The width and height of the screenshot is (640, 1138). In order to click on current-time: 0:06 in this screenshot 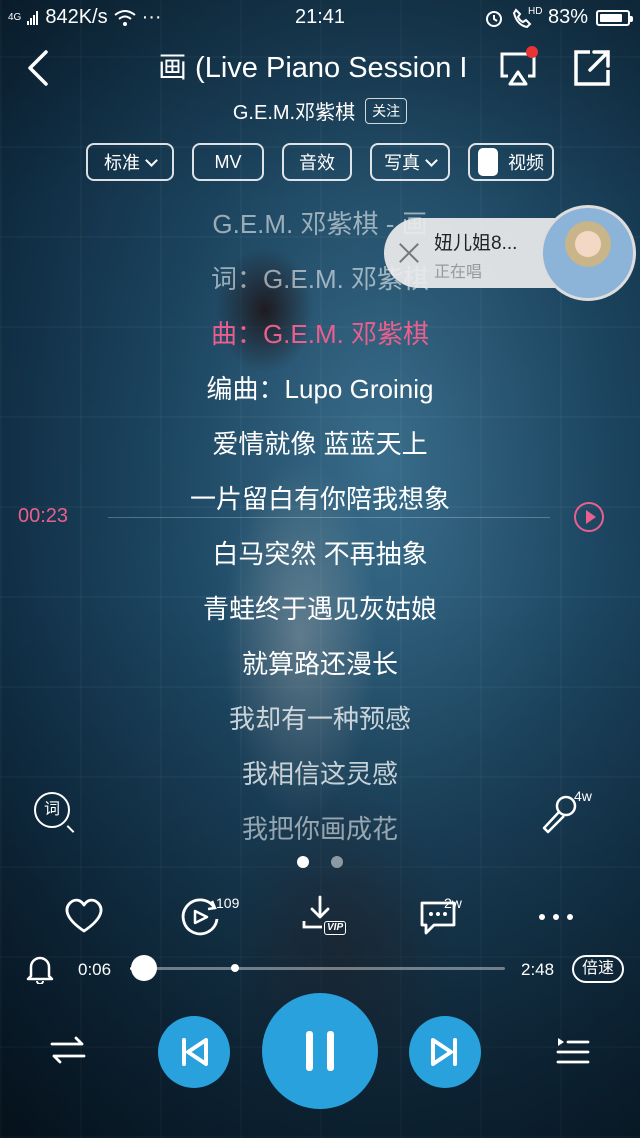, I will do `click(95, 969)`.